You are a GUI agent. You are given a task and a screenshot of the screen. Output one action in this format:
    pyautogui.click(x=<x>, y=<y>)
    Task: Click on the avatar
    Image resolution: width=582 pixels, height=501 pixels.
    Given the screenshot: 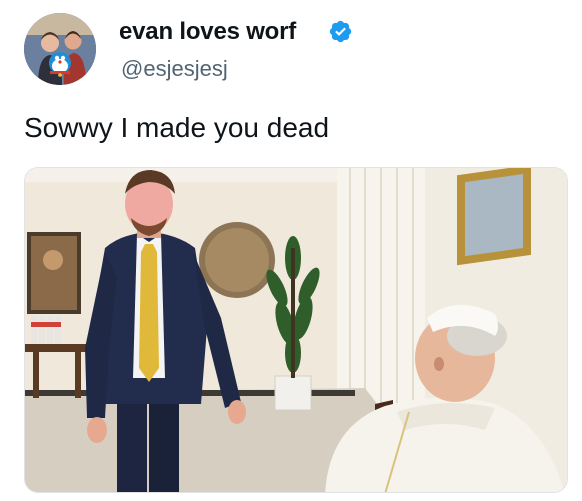 What is the action you would take?
    pyautogui.click(x=60, y=49)
    